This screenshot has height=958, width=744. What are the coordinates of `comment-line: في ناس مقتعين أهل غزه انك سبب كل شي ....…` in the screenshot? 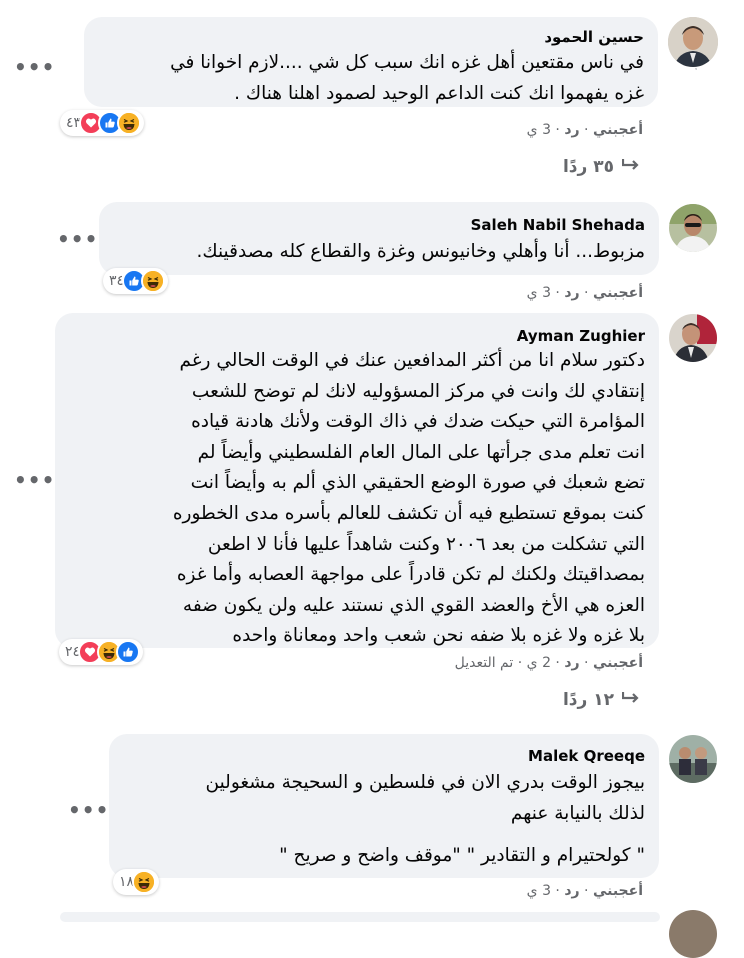 It's located at (407, 62).